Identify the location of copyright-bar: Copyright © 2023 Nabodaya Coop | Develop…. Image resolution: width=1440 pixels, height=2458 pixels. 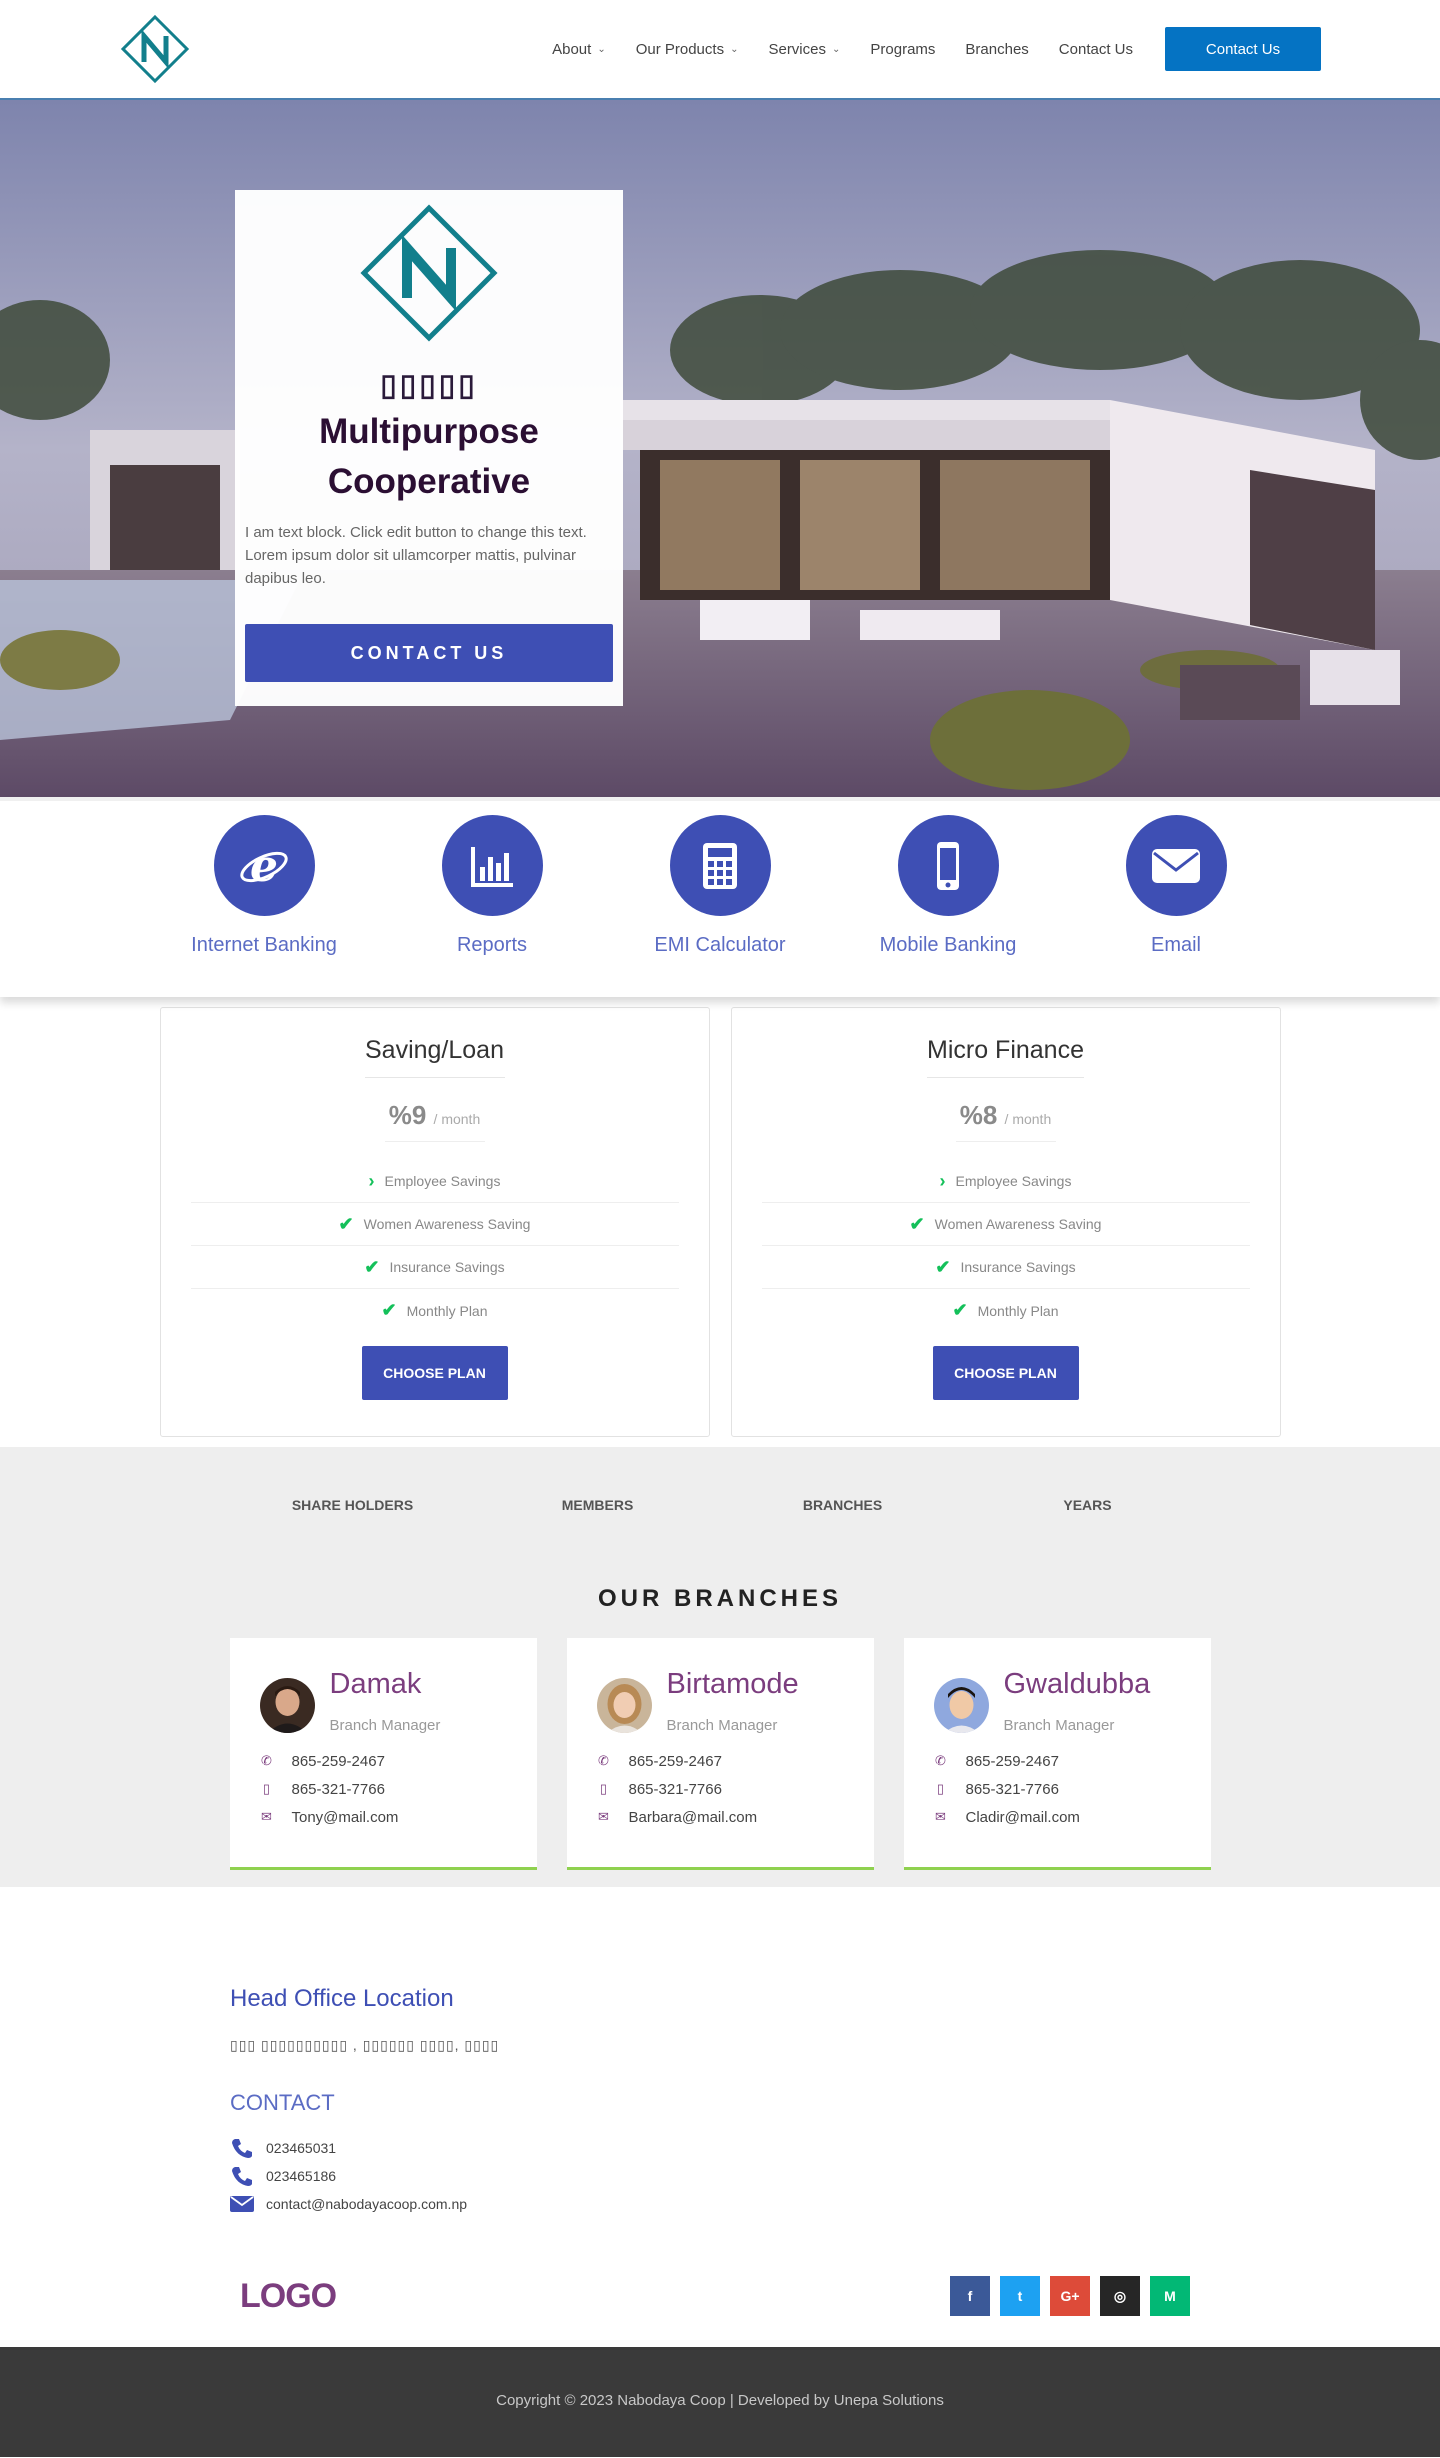
(720, 2402).